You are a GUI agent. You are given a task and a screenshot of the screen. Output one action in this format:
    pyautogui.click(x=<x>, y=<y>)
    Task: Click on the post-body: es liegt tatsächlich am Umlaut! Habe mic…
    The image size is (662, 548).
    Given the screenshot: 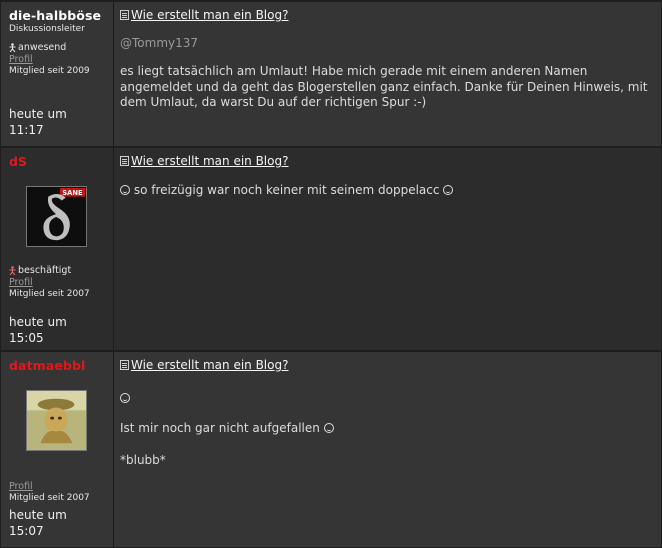 What is the action you would take?
    pyautogui.click(x=390, y=87)
    